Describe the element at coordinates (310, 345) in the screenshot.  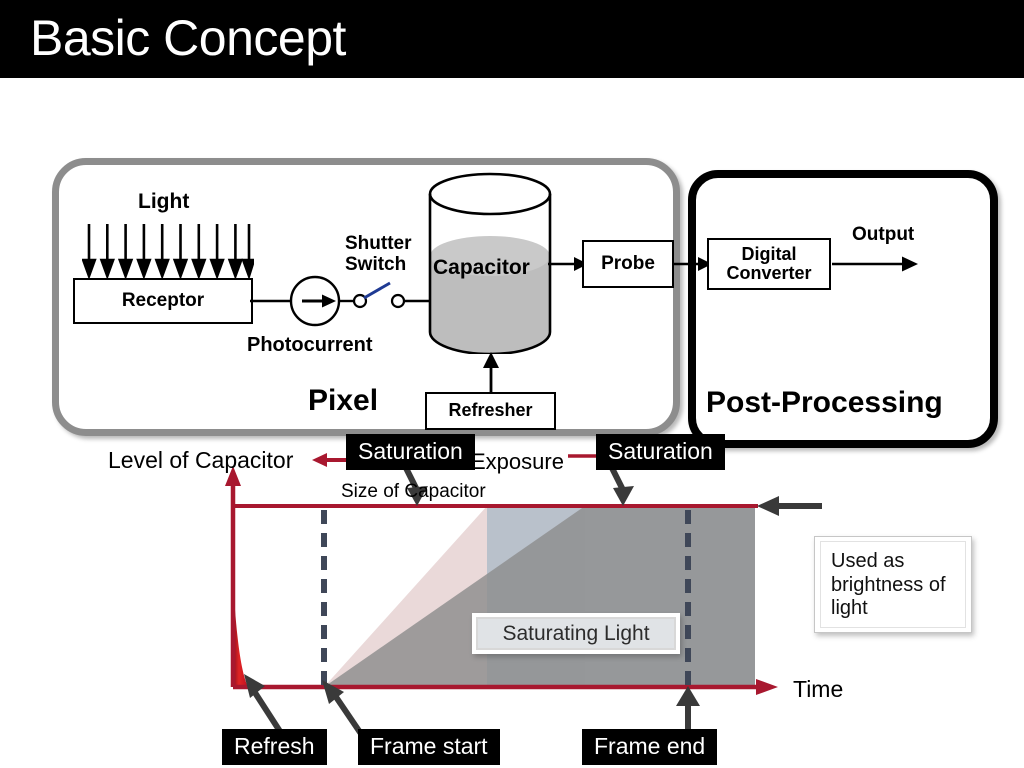
I see `photocurrent-label: Photocurrent` at that location.